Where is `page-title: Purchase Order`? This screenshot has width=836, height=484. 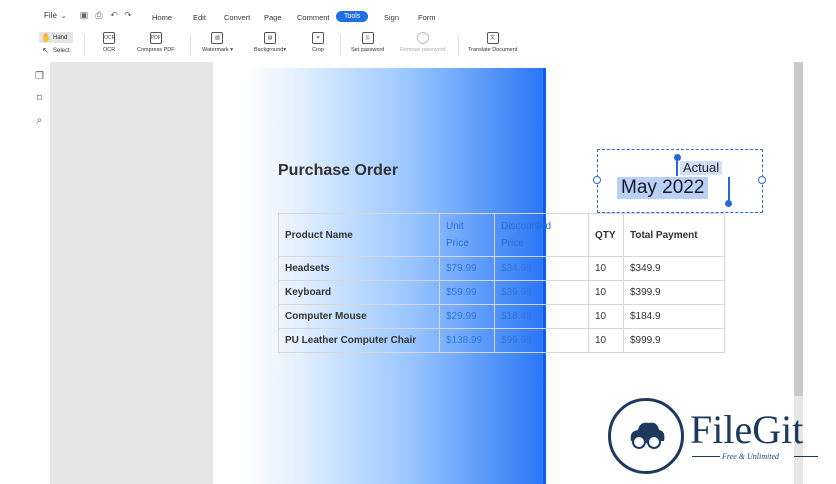
page-title: Purchase Order is located at coordinates (338, 170).